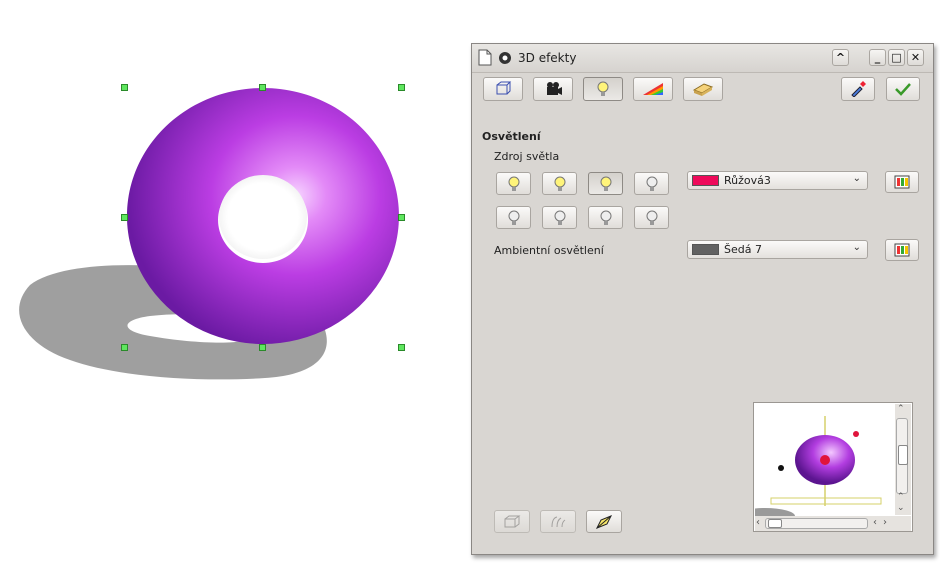  I want to click on light-source-2-button, so click(559, 183).